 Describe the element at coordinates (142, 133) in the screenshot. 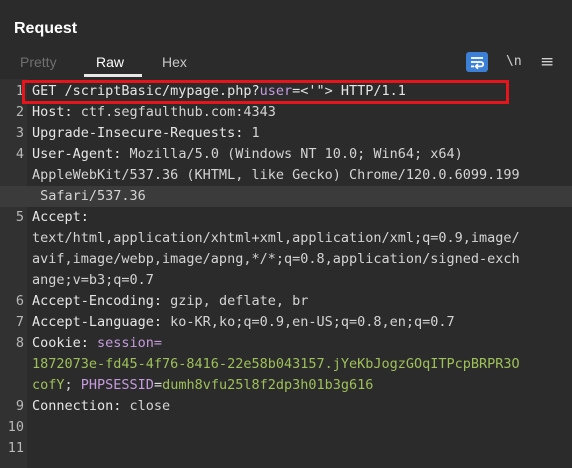

I see `code-token: Upgrade-Insecure-Requests:` at that location.